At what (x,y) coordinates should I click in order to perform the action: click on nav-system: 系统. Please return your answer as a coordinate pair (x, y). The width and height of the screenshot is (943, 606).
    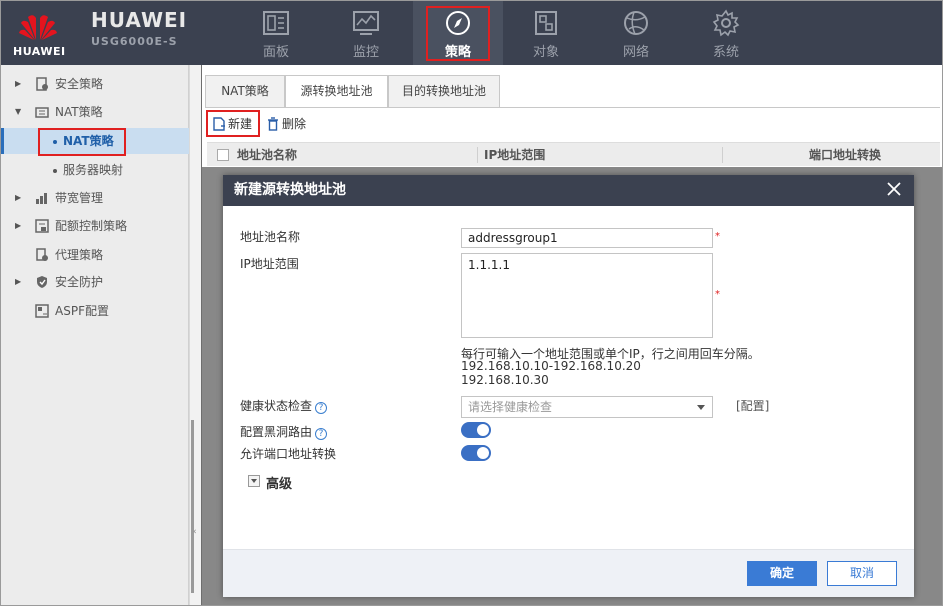
    Looking at the image, I should click on (726, 33).